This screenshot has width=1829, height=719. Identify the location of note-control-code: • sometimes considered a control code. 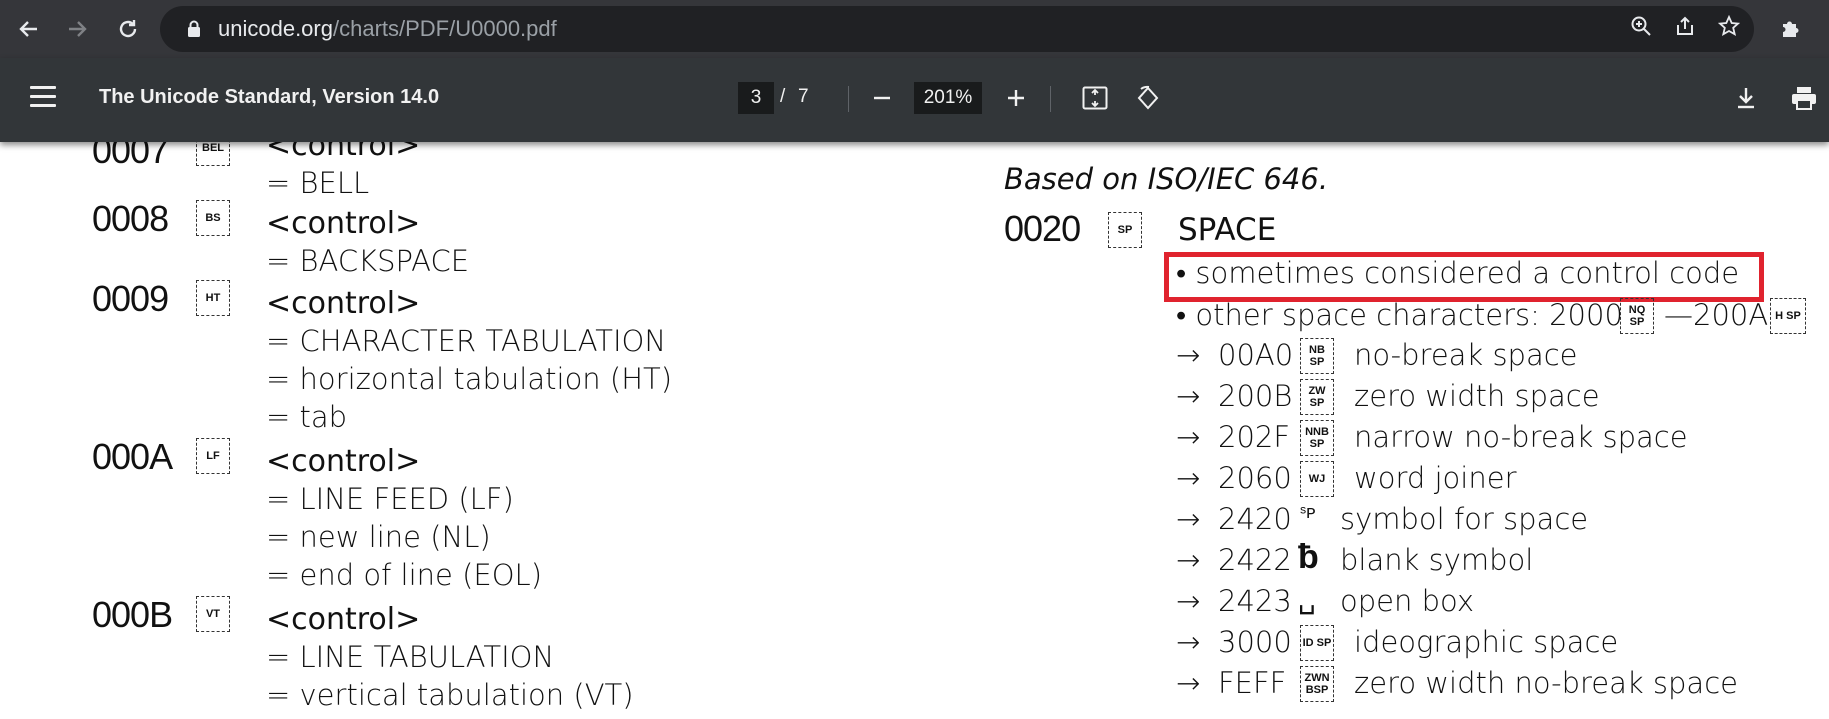
(1458, 273).